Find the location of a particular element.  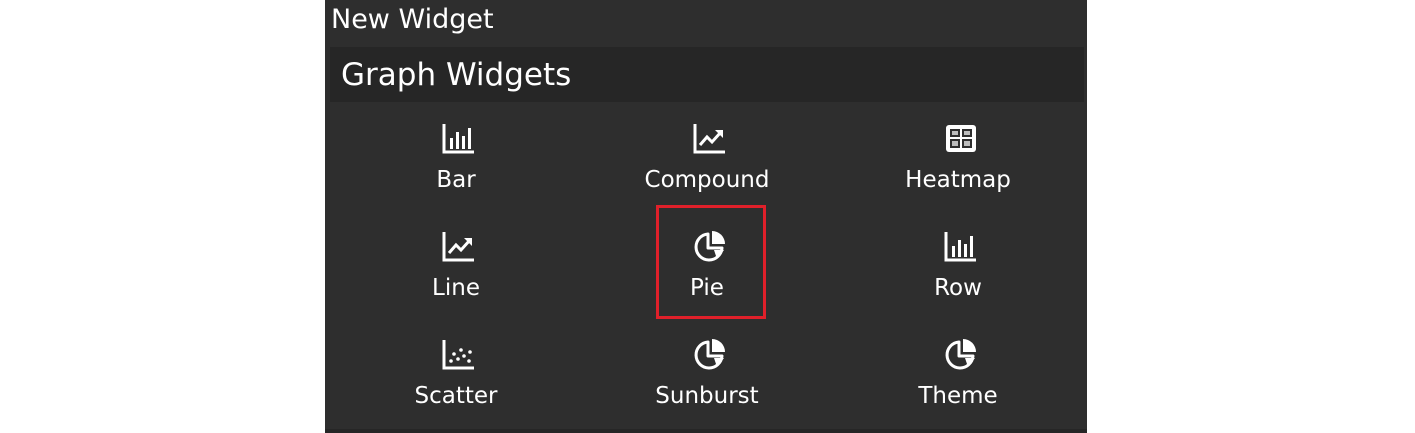

widget-label: Line is located at coordinates (456, 288).